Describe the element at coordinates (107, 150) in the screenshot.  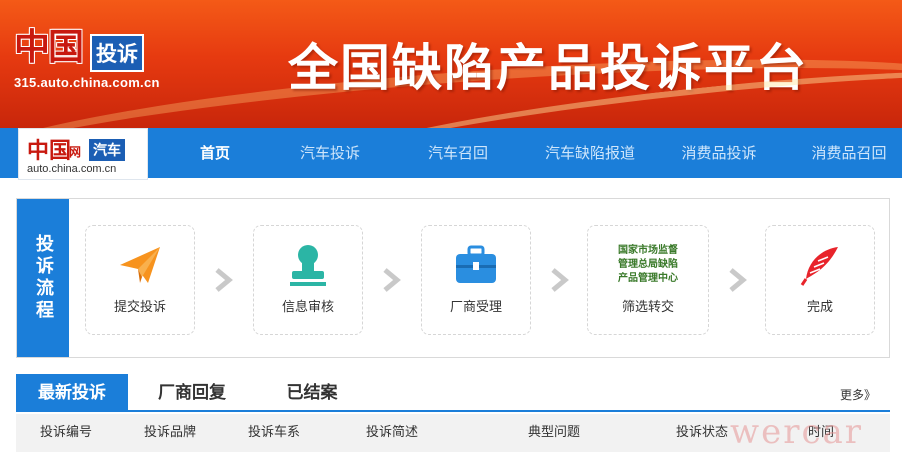
I see `nav-logo-qiche: 汽车` at that location.